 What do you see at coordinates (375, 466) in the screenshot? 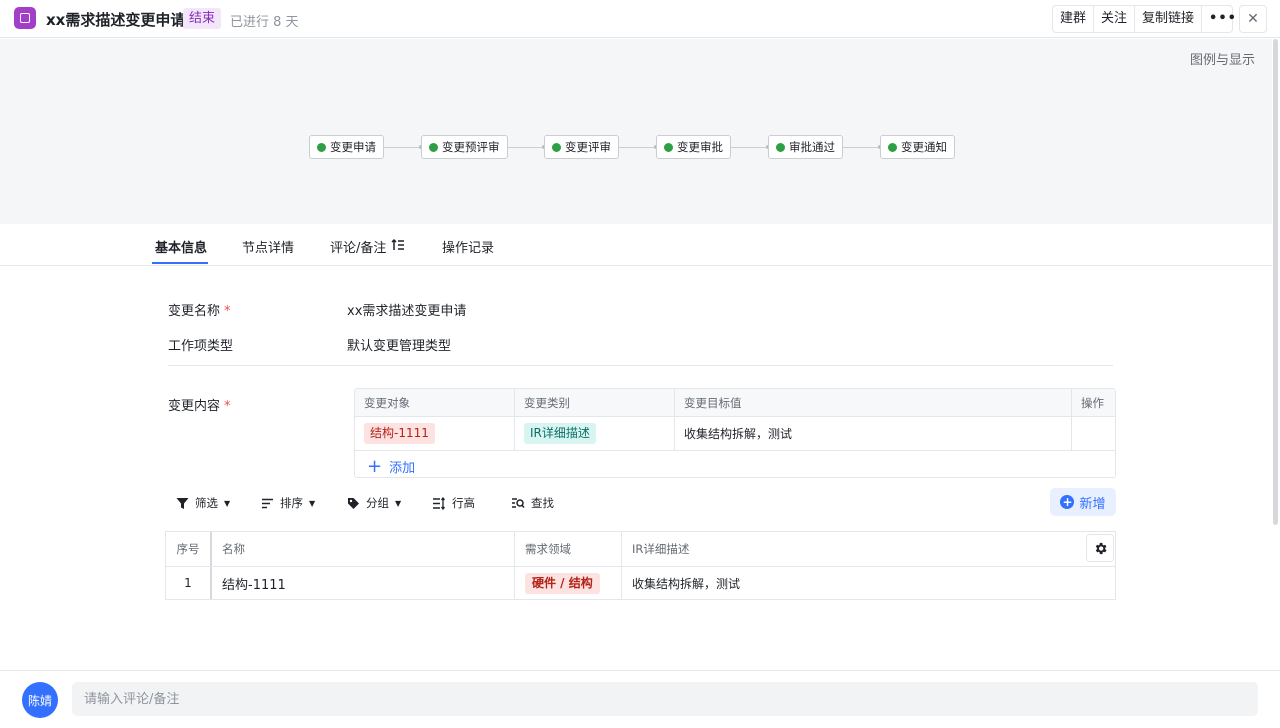
I see `plus-icon: +` at bounding box center [375, 466].